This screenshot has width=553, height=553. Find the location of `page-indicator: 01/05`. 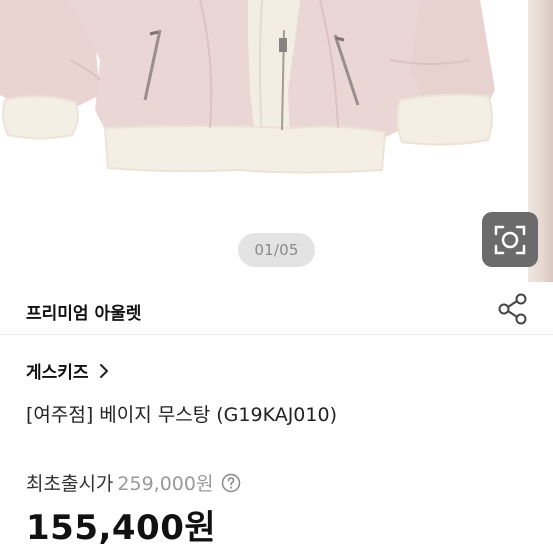

page-indicator: 01/05 is located at coordinates (276, 250).